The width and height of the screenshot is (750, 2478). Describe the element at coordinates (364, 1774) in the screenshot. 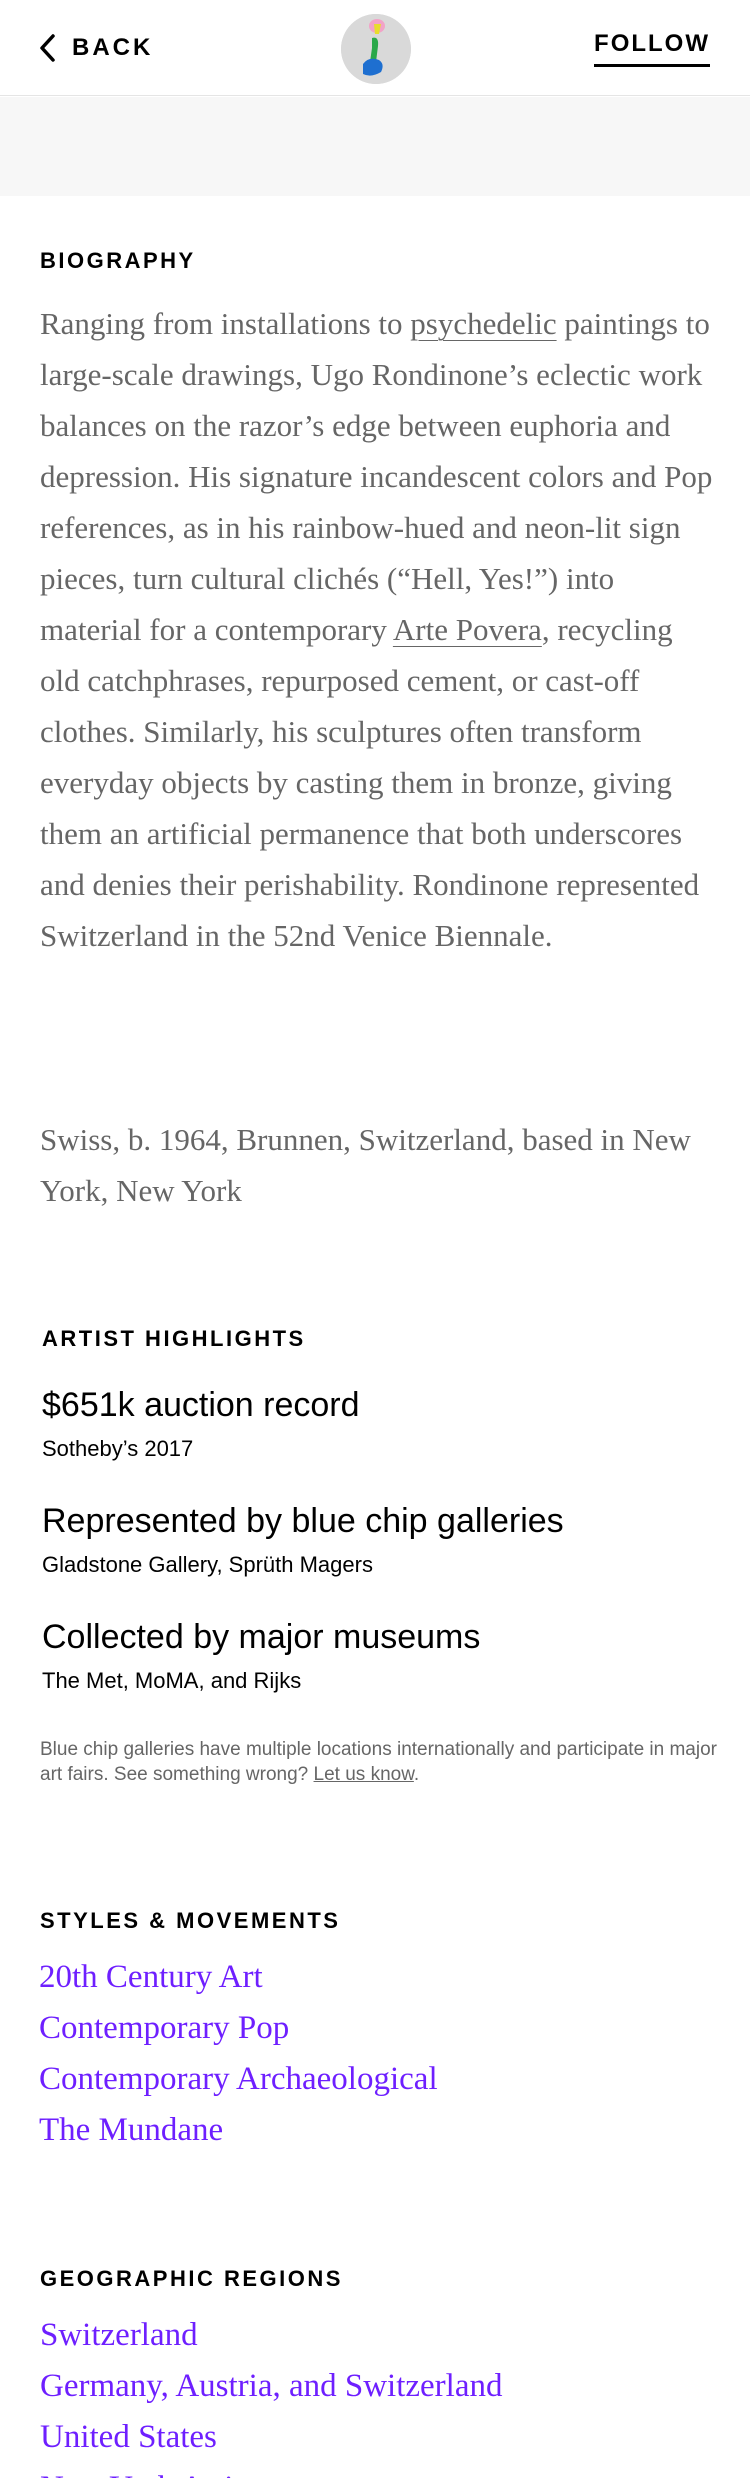

I see `let-us-know-link: Let us know` at that location.